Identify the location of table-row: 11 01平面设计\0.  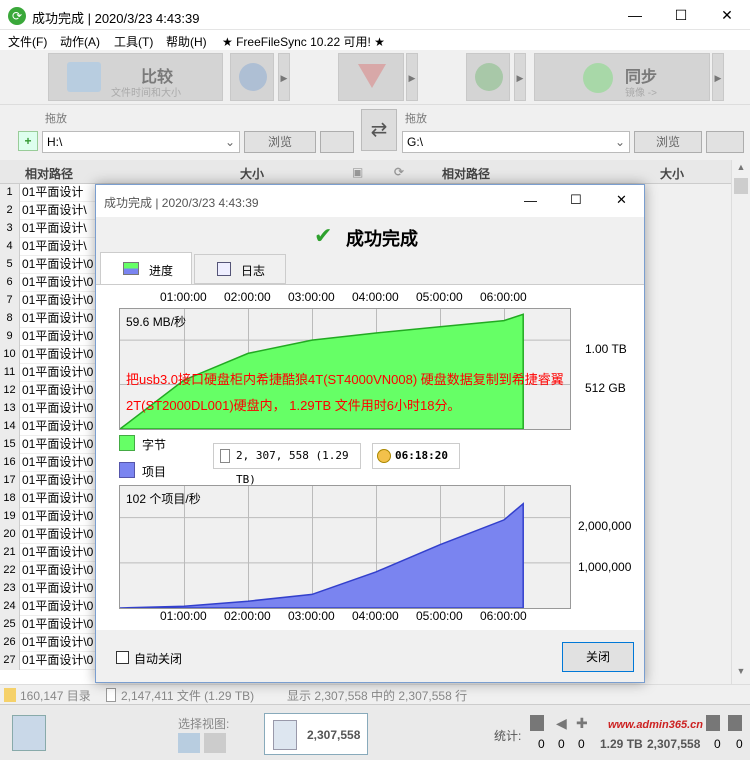
(48, 373).